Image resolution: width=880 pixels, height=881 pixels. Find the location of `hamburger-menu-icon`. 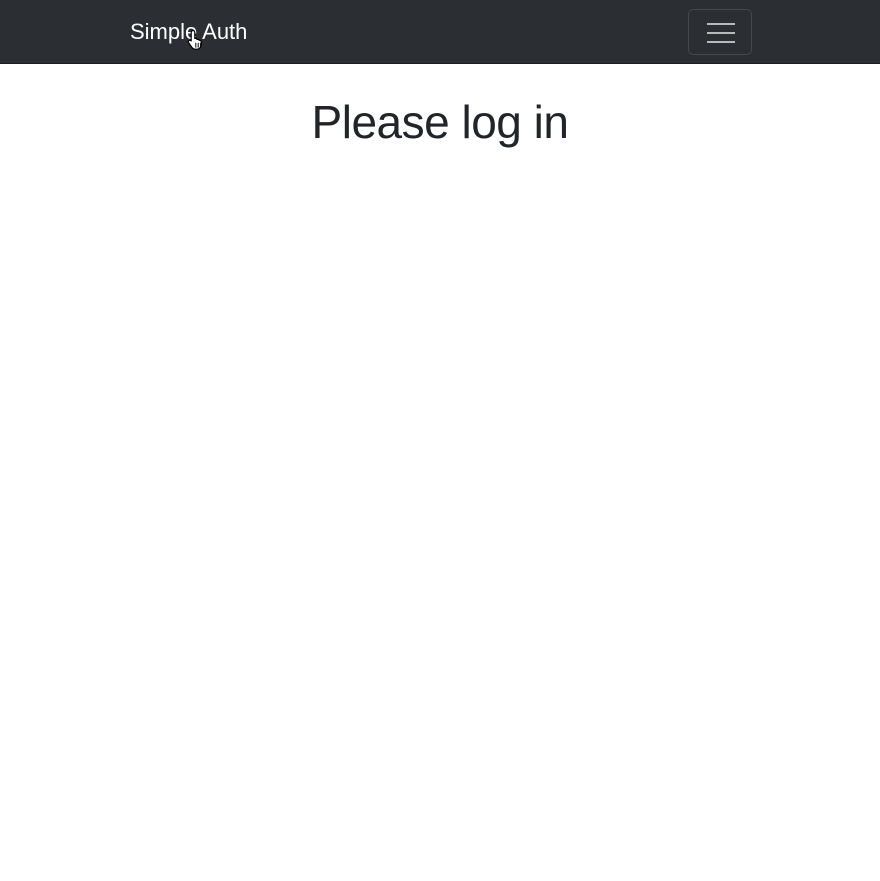

hamburger-menu-icon is located at coordinates (721, 33).